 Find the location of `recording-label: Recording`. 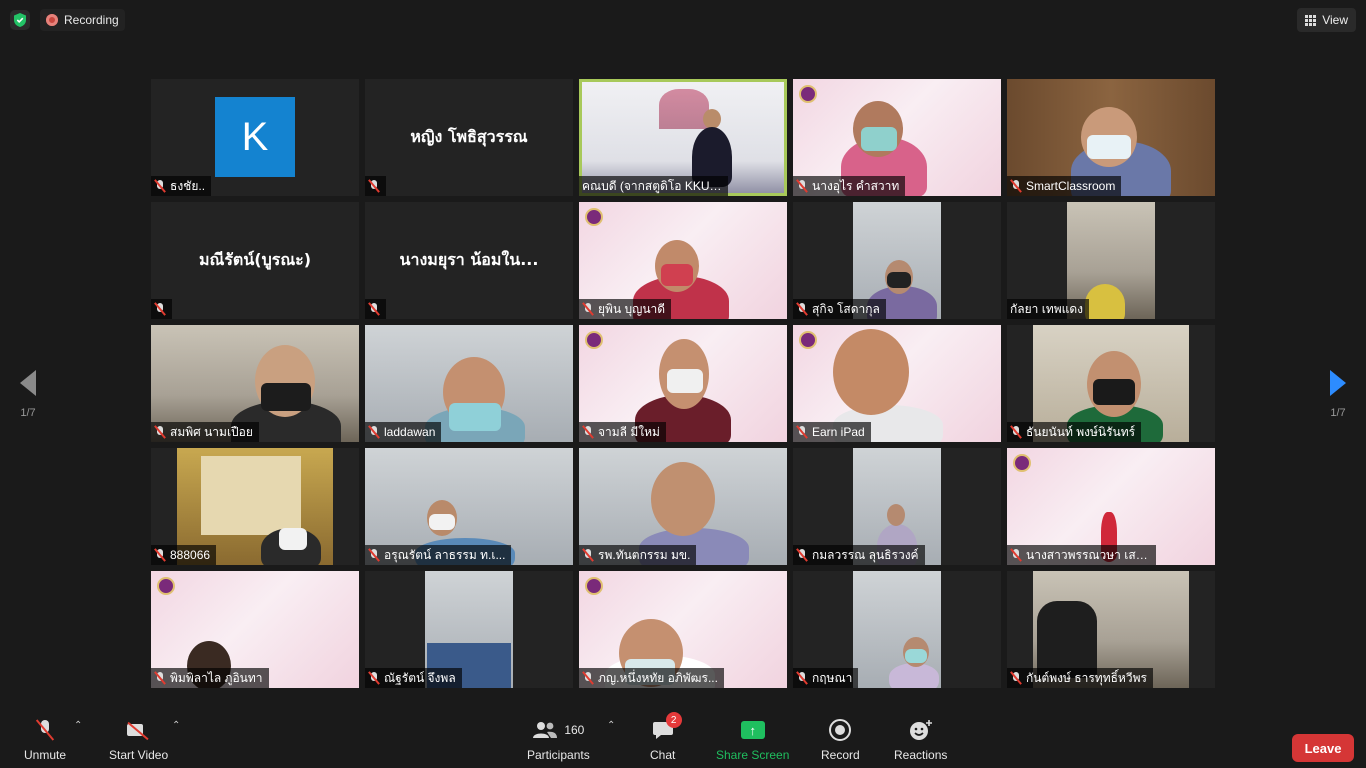

recording-label: Recording is located at coordinates (91, 20).